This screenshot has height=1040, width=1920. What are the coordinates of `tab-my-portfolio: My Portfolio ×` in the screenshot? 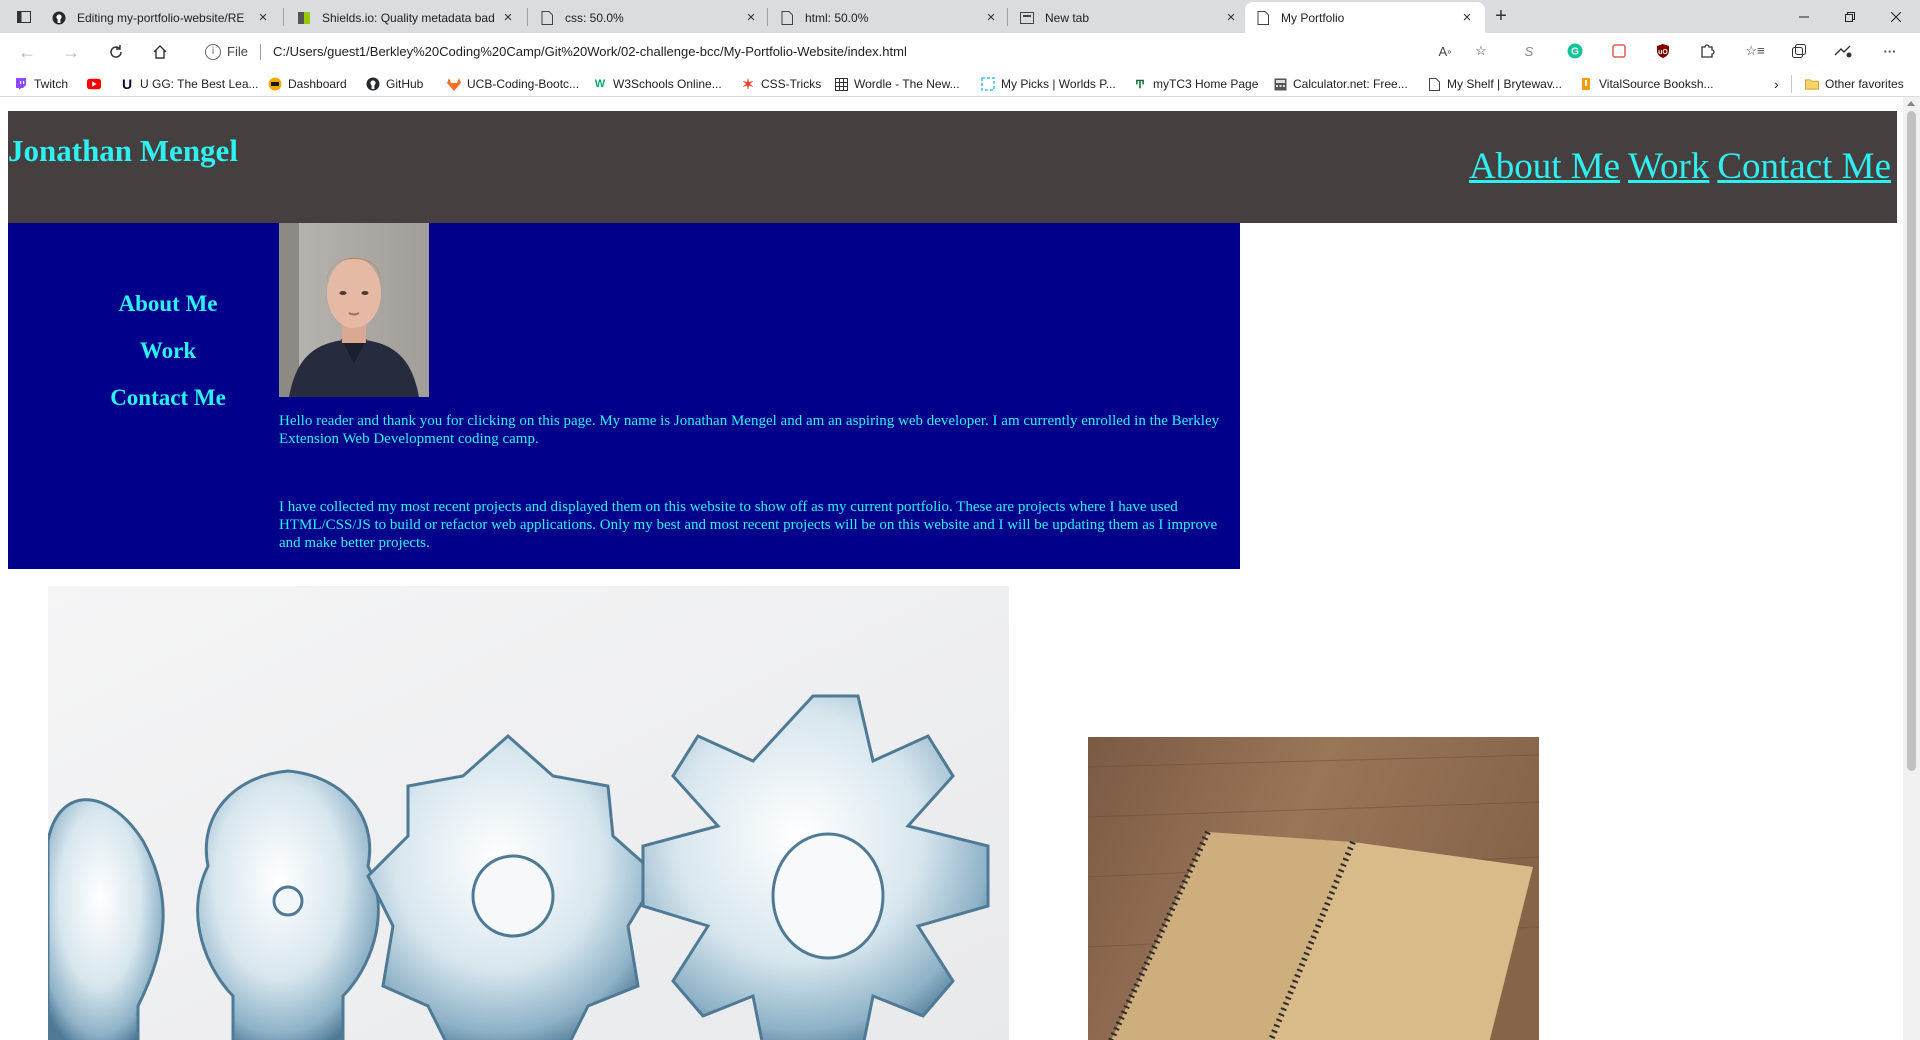 It's located at (1365, 17).